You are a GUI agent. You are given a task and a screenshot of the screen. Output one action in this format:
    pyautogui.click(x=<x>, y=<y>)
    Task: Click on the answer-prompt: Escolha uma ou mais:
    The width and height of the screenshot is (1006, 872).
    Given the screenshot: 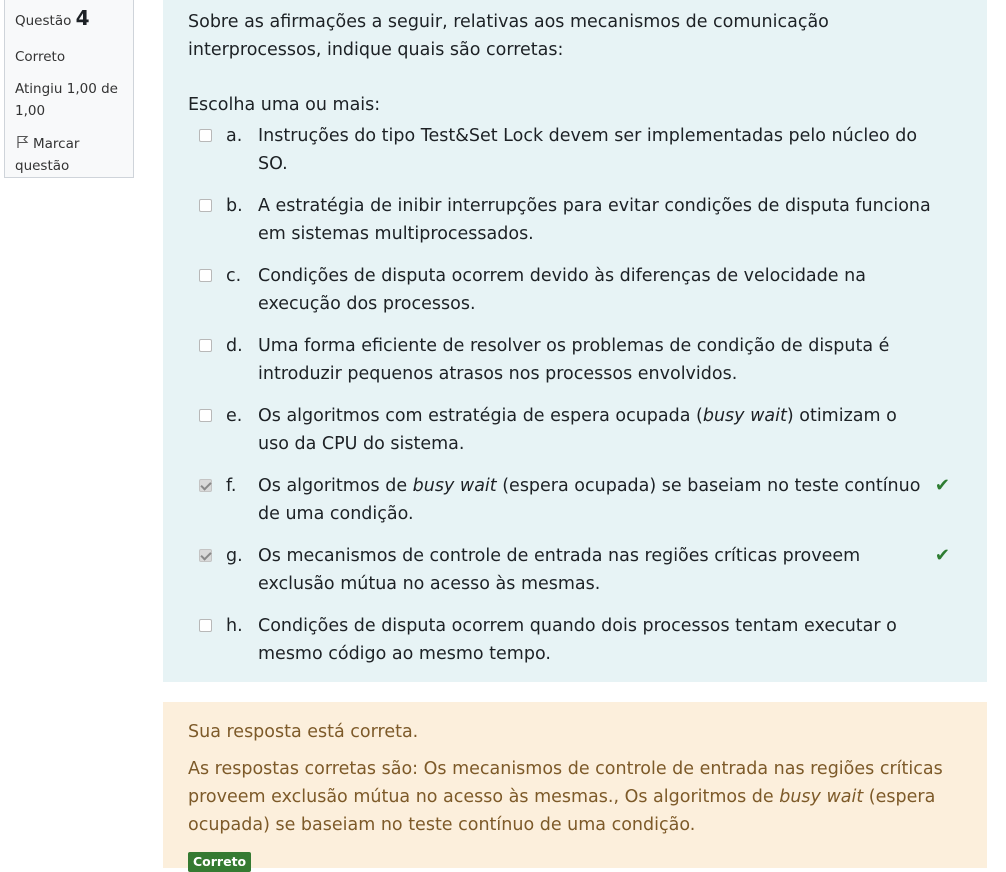 What is the action you would take?
    pyautogui.click(x=284, y=105)
    